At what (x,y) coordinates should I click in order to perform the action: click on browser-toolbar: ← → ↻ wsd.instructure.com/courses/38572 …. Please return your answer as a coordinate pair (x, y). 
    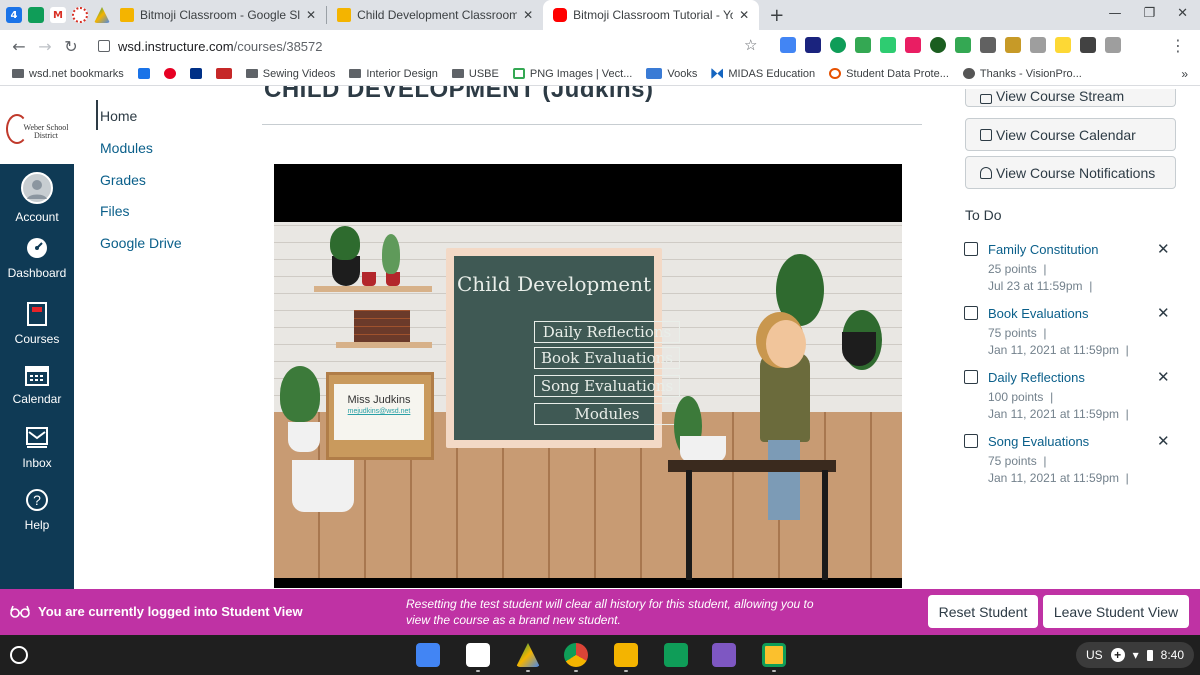
    Looking at the image, I should click on (600, 46).